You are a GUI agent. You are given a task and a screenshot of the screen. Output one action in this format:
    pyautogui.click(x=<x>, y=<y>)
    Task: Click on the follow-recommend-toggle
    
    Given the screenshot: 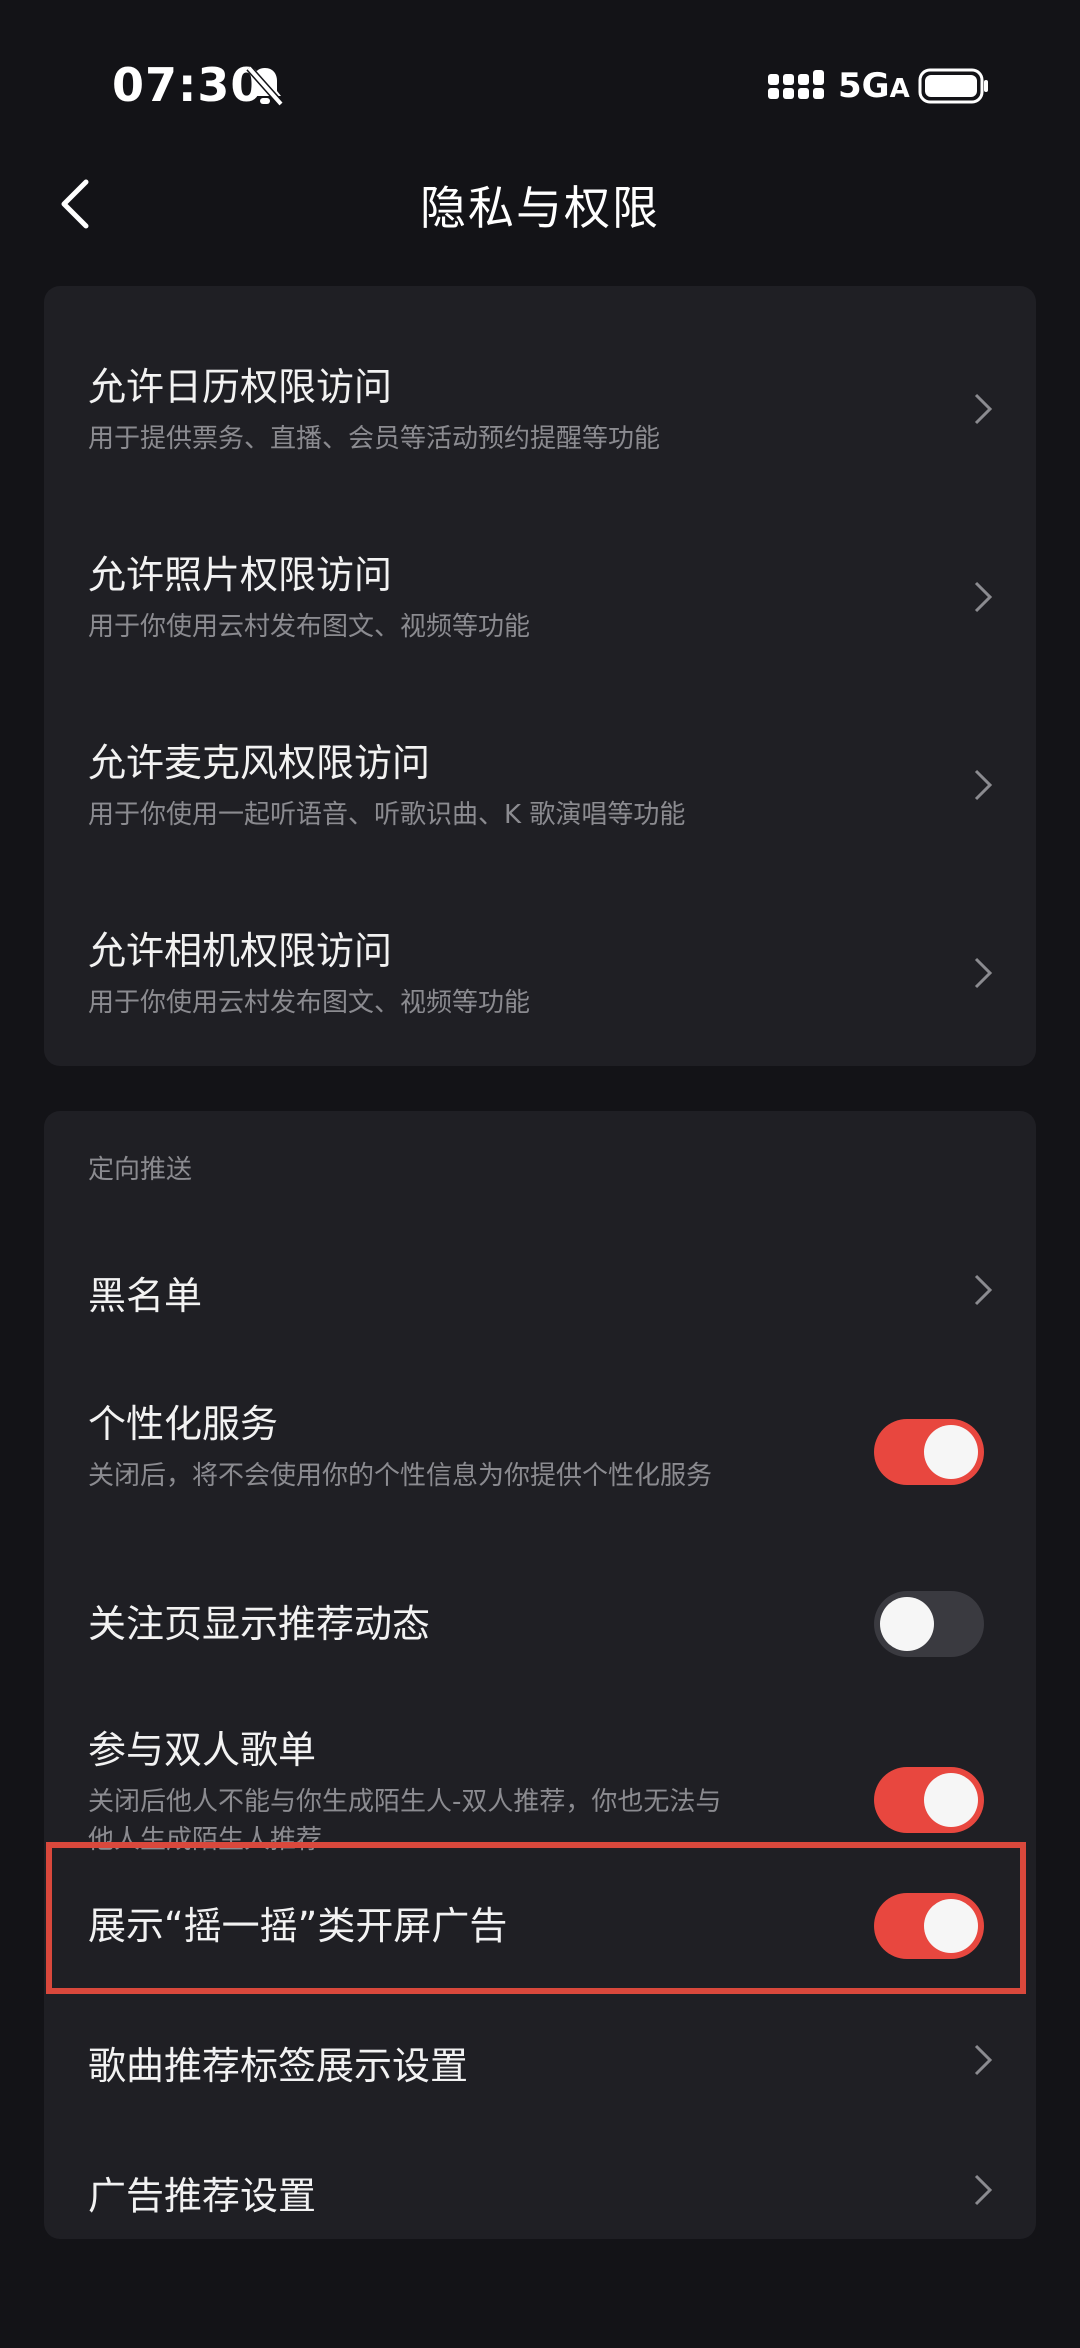 What is the action you would take?
    pyautogui.click(x=929, y=1624)
    